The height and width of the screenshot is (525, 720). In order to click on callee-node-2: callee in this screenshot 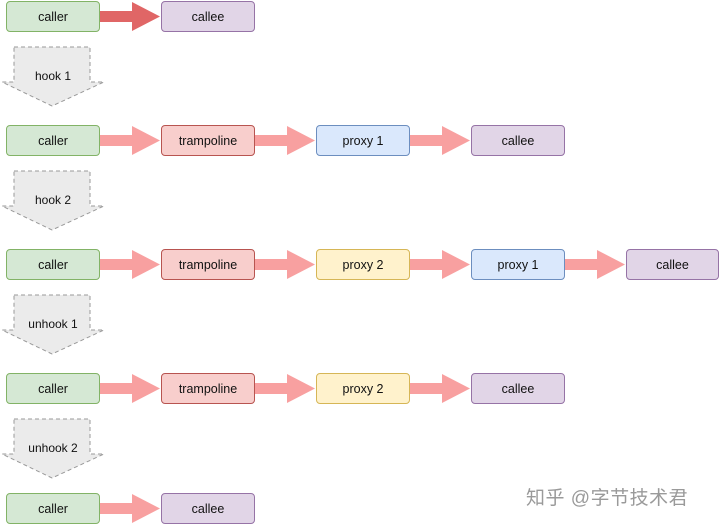, I will do `click(518, 140)`.